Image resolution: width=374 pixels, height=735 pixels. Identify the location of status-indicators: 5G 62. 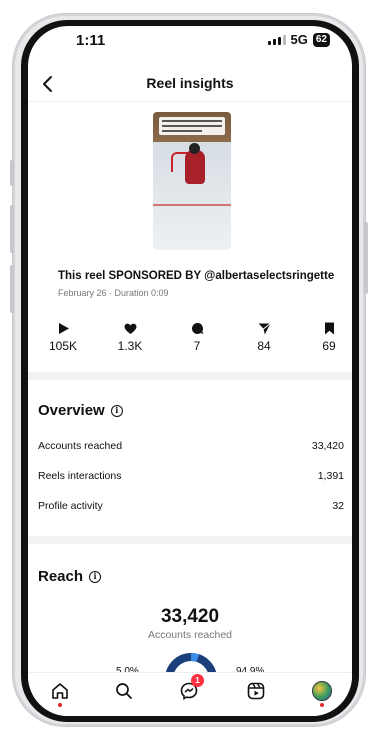
(298, 39).